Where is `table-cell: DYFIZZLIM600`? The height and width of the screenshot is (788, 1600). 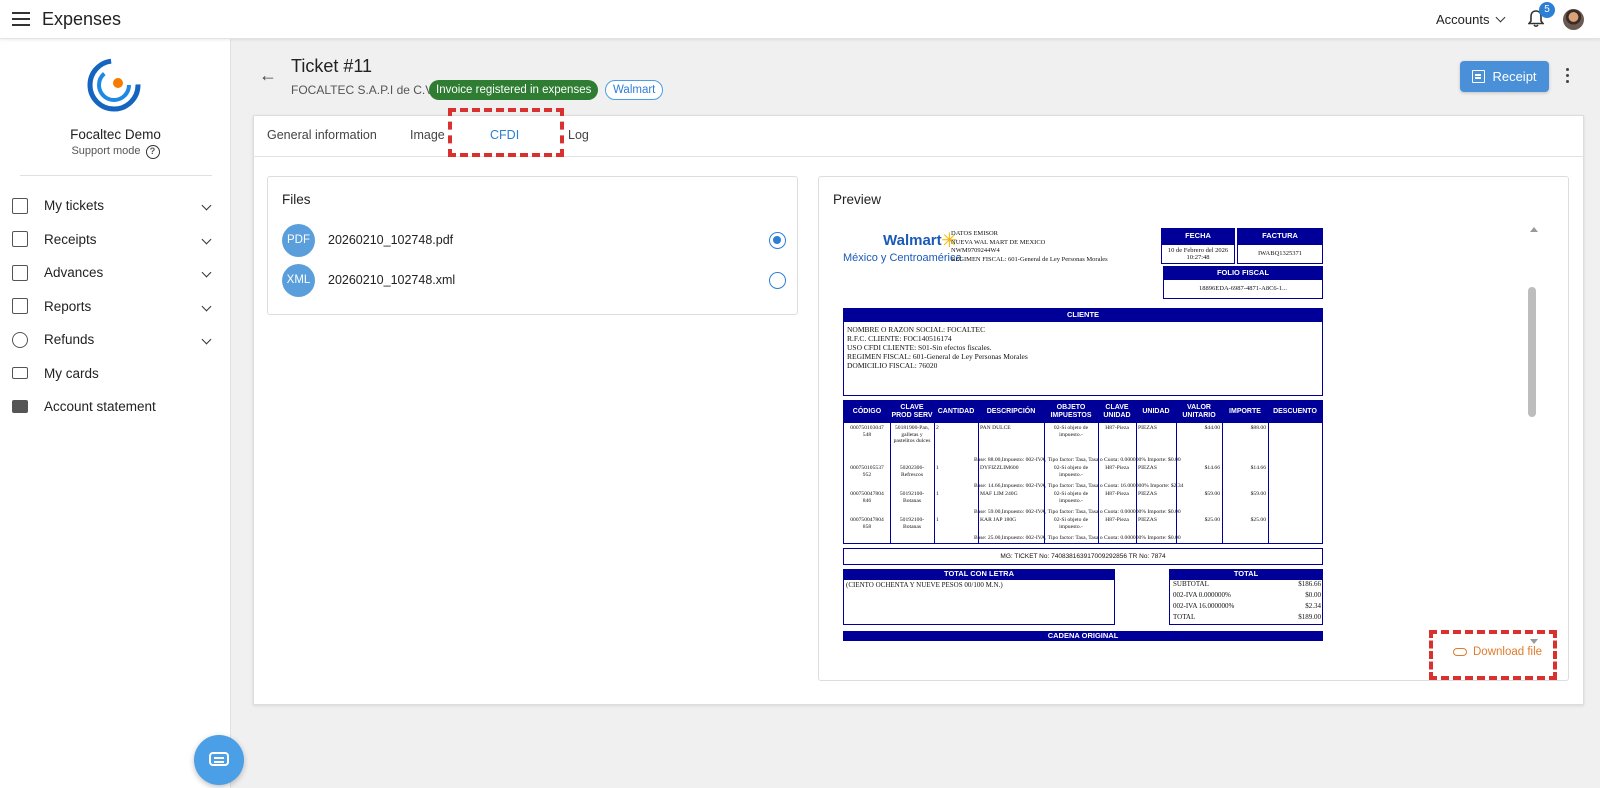
table-cell: DYFIZZLIM600 is located at coordinates (999, 468).